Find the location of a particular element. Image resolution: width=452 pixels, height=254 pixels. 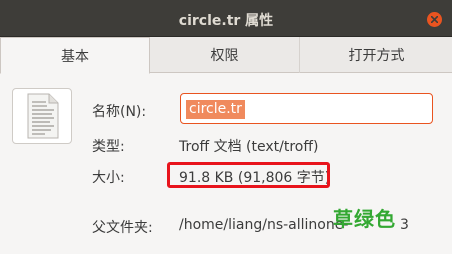

tab-permissions: 权限 is located at coordinates (225, 55).